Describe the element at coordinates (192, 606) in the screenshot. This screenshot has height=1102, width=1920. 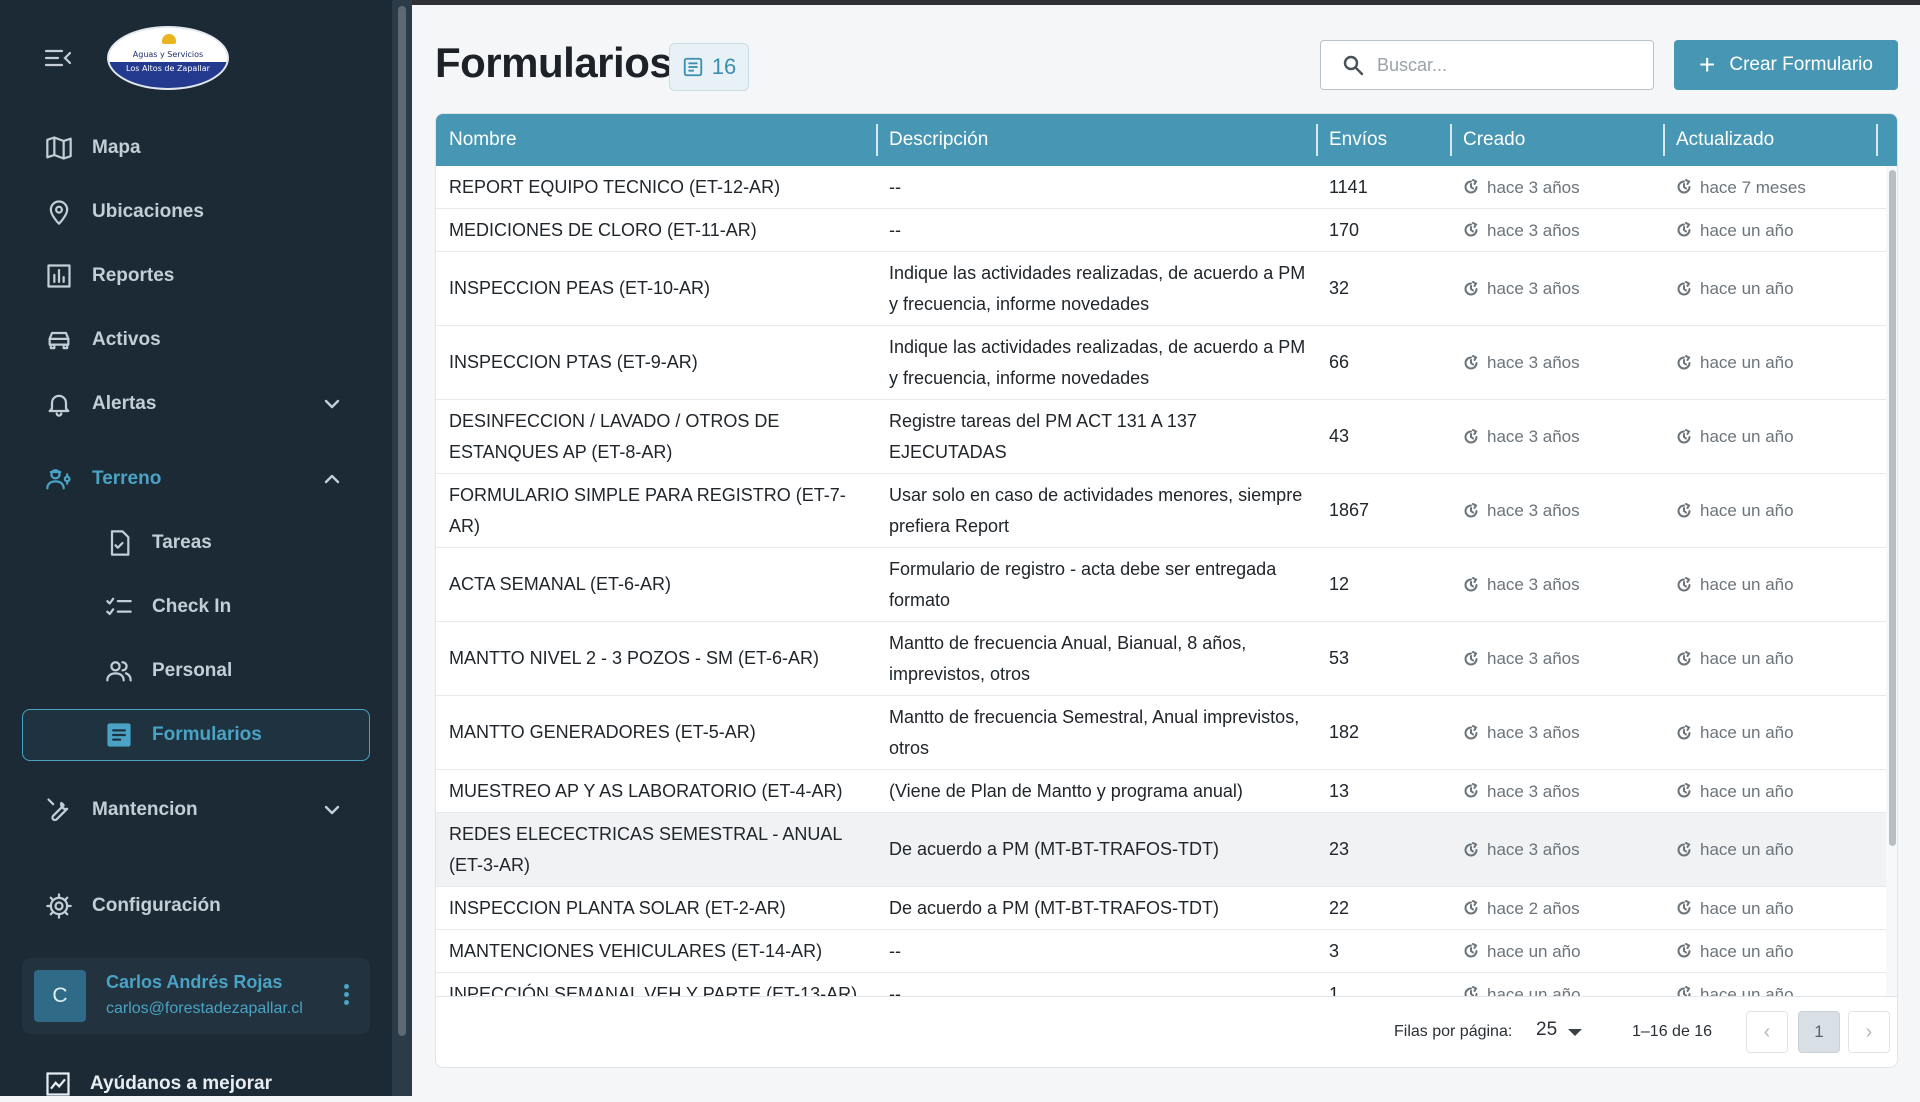
I see `sidebar-item-label: Check In` at that location.